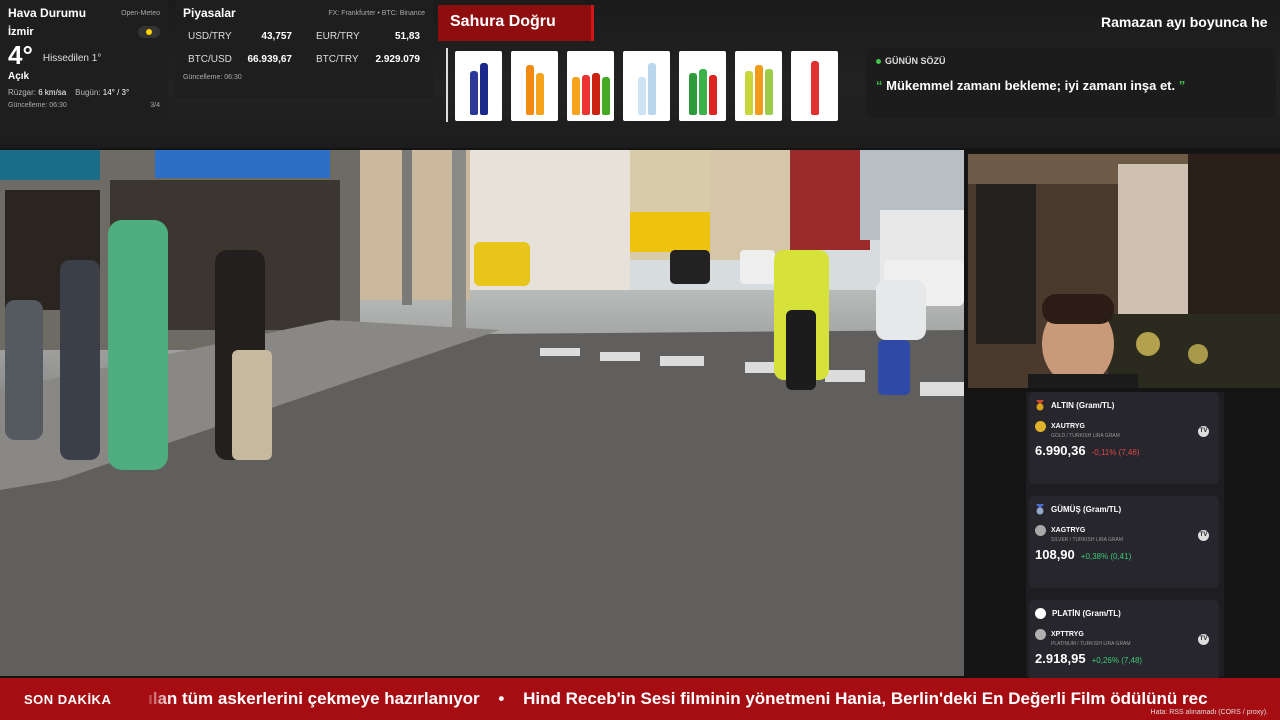 Image resolution: width=1280 pixels, height=720 pixels. What do you see at coordinates (878, 61) in the screenshot?
I see `status-dot-icon` at bounding box center [878, 61].